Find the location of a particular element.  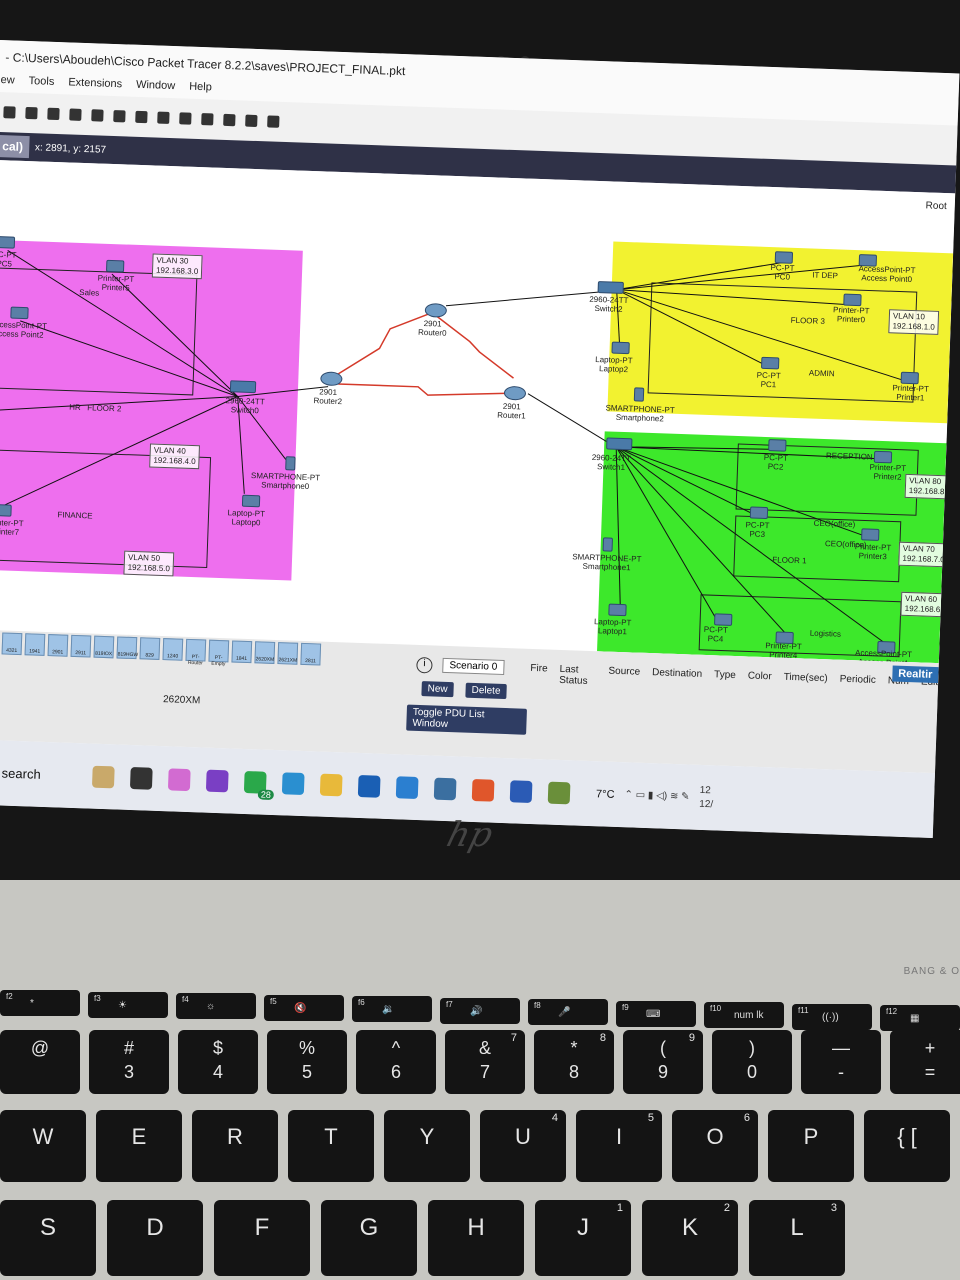

palette-device-2: 1941 is located at coordinates (35, 644).